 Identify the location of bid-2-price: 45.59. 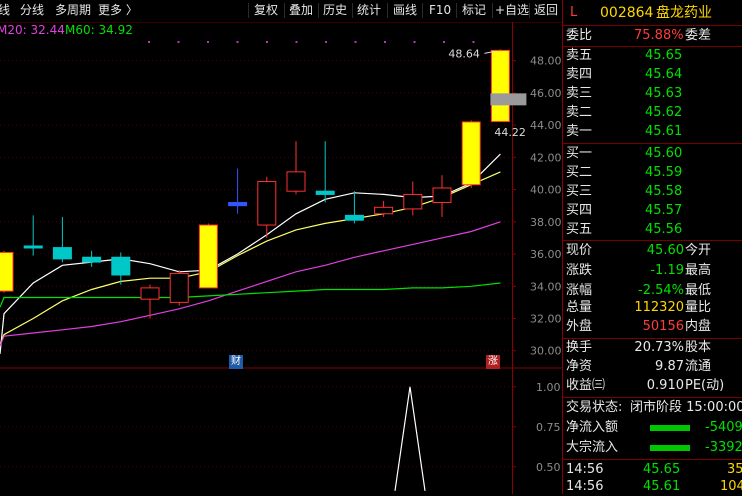
(663, 173).